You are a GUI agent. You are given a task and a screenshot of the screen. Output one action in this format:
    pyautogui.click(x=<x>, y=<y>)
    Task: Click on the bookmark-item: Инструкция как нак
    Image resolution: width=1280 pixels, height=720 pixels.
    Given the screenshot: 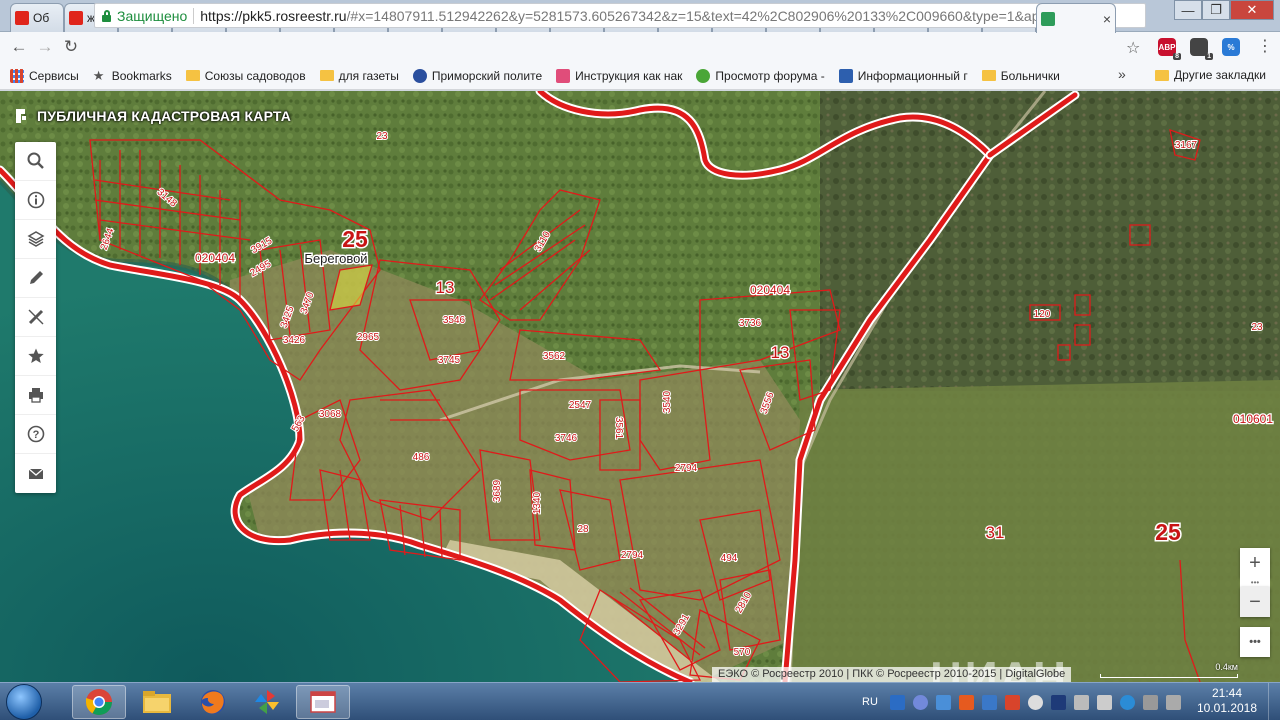 What is the action you would take?
    pyautogui.click(x=619, y=75)
    